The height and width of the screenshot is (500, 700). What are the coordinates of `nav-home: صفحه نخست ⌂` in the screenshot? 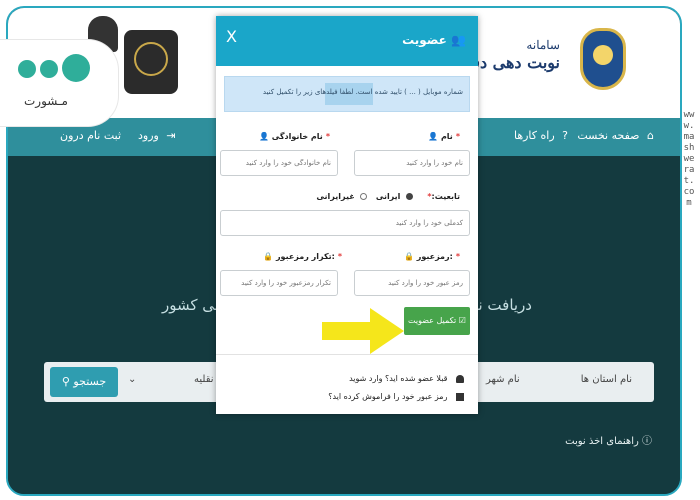 It's located at (615, 135).